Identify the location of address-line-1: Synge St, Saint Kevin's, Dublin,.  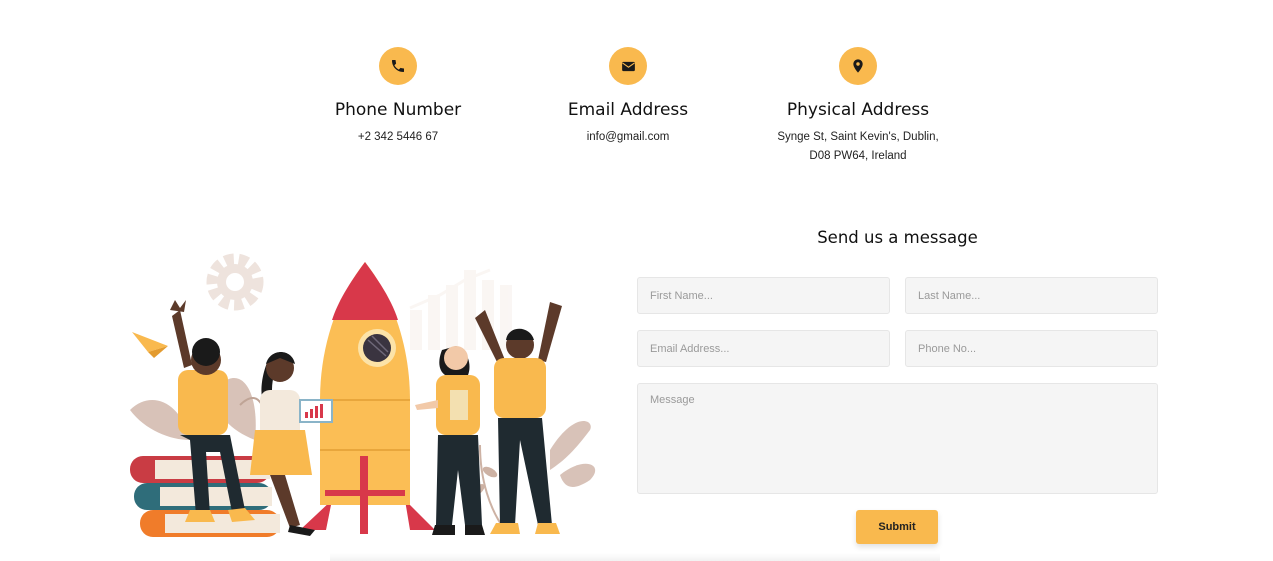
(858, 137).